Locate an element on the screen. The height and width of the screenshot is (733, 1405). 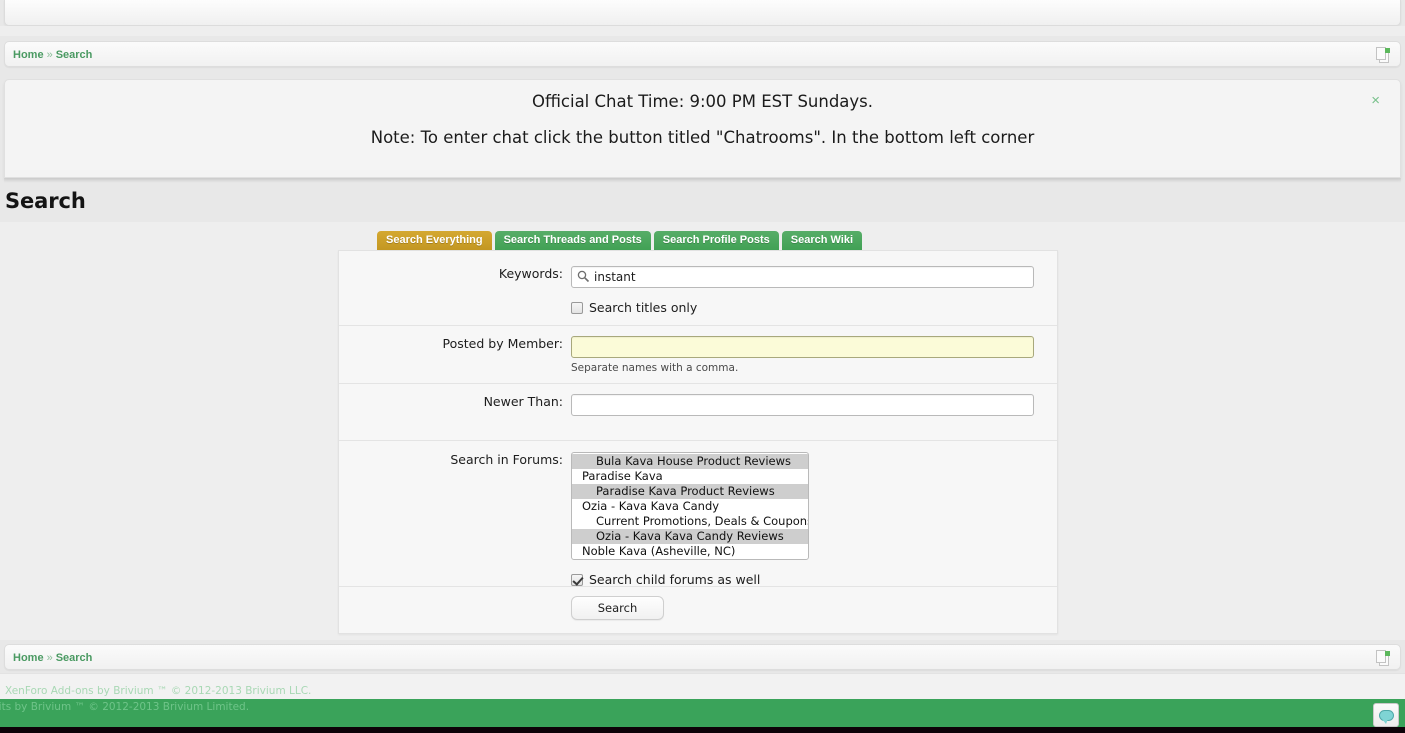
search-child-forums-label: Search child forums as well is located at coordinates (675, 579).